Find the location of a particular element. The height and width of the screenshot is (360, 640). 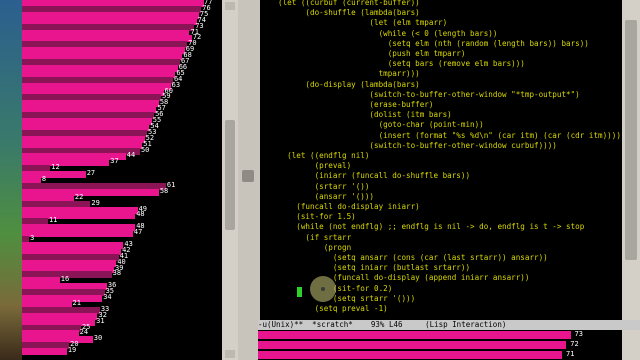

bar-value: 71 is located at coordinates (570, 354).